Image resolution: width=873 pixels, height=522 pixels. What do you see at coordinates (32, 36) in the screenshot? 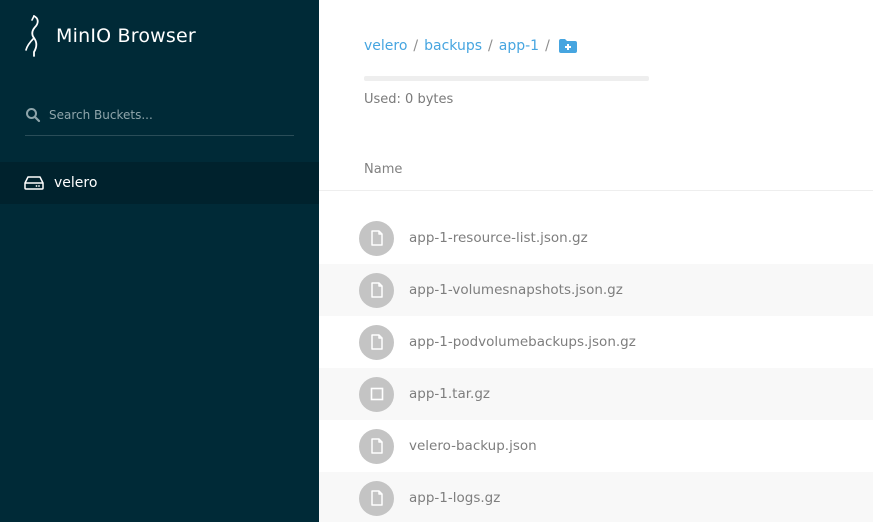
I see `minio-bird-icon` at bounding box center [32, 36].